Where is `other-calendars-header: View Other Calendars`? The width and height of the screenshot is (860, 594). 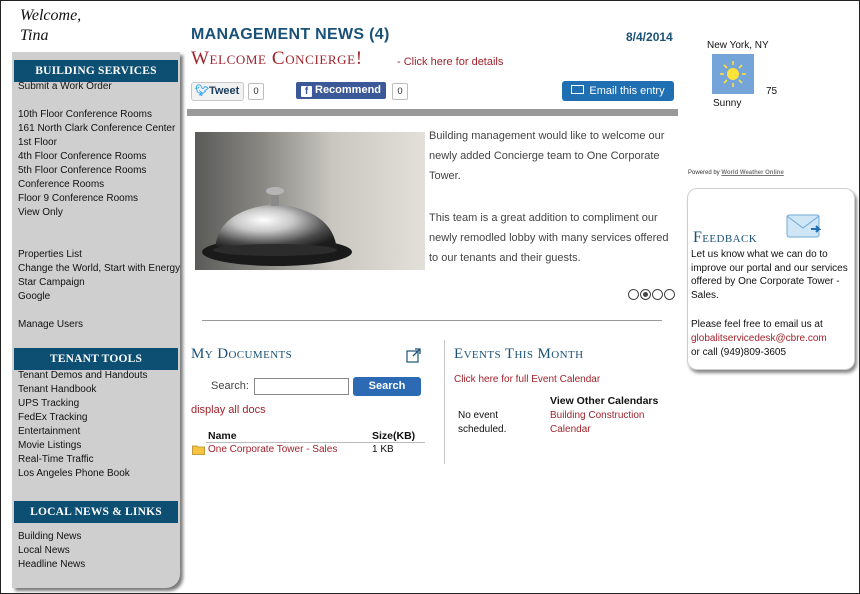
other-calendars-header: View Other Calendars is located at coordinates (604, 401).